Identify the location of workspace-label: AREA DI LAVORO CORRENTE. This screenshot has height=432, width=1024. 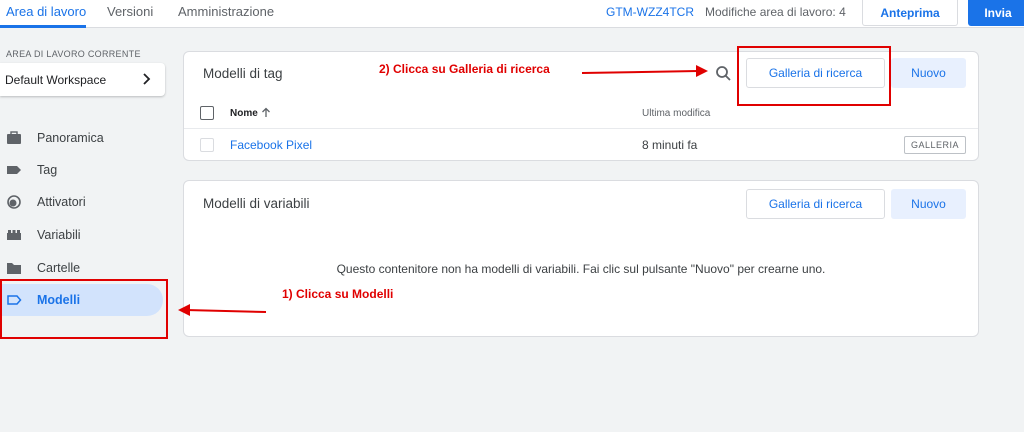
(73, 54).